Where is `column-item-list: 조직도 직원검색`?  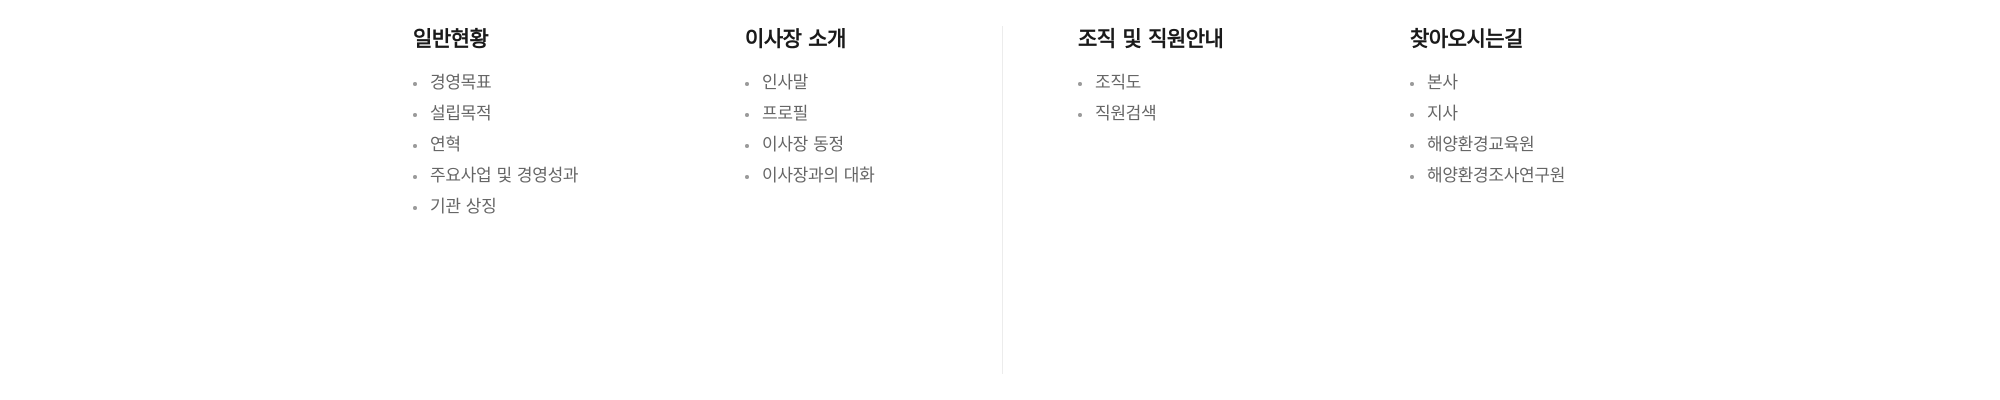
column-item-list: 조직도 직원검색 is located at coordinates (1228, 99).